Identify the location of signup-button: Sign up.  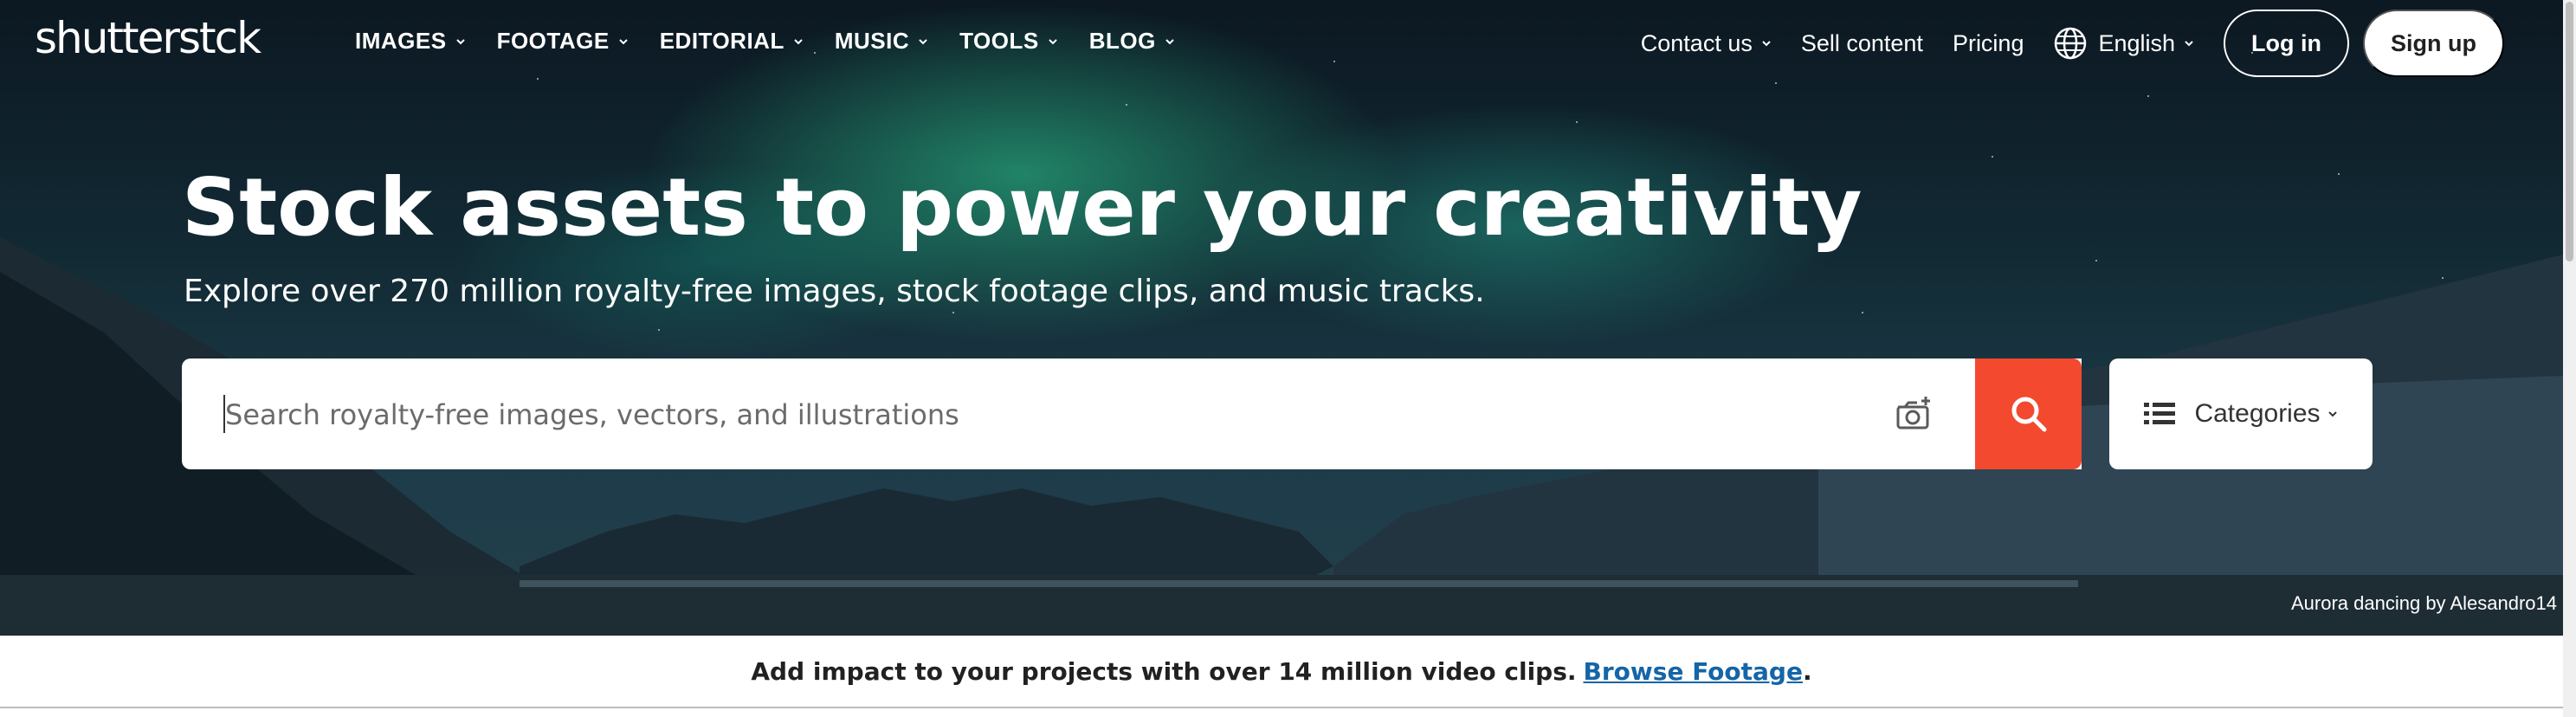
(2433, 43).